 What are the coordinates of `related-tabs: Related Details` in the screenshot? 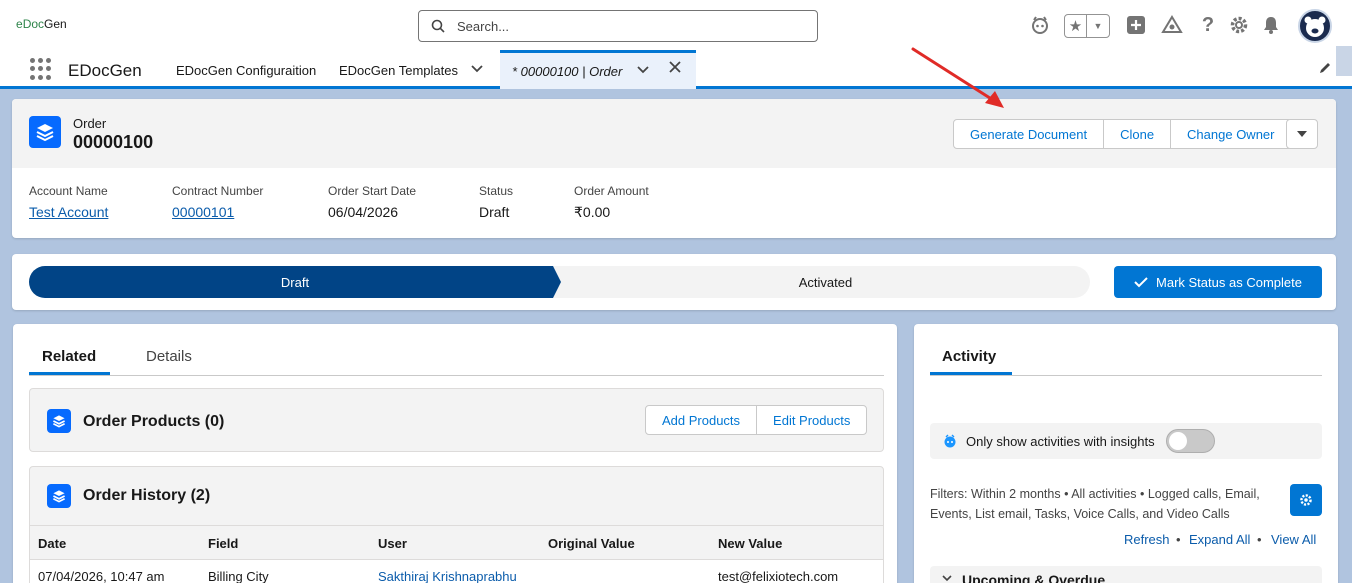 It's located at (456, 350).